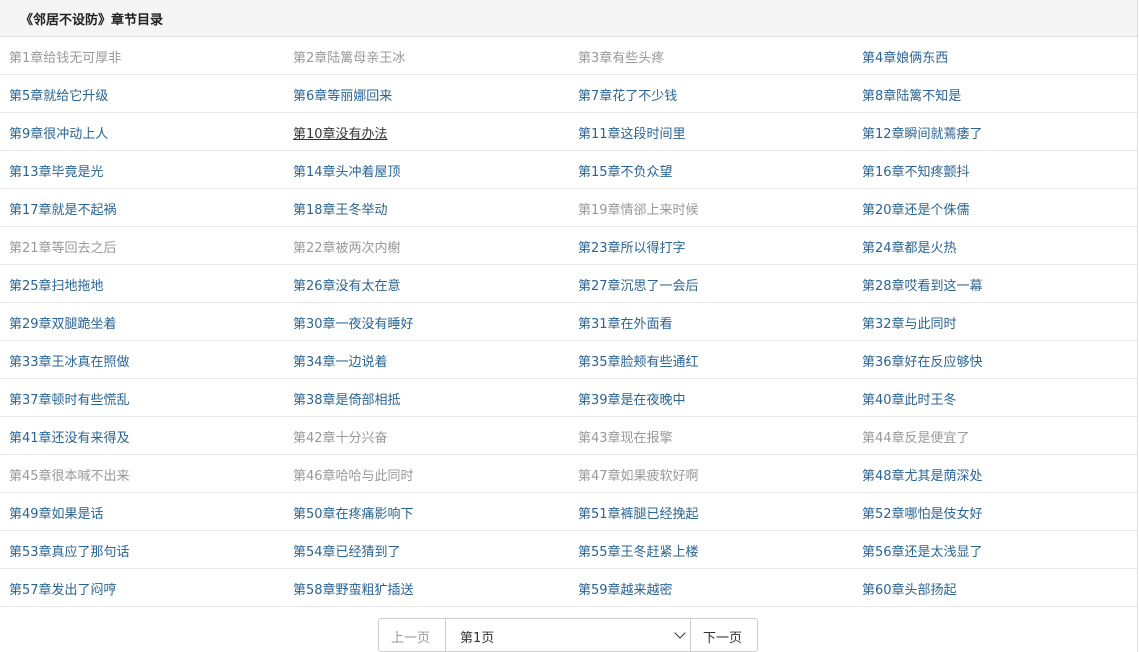 Image resolution: width=1139 pixels, height=652 pixels. I want to click on chapter-link: 第41章还没有来得及, so click(69, 436).